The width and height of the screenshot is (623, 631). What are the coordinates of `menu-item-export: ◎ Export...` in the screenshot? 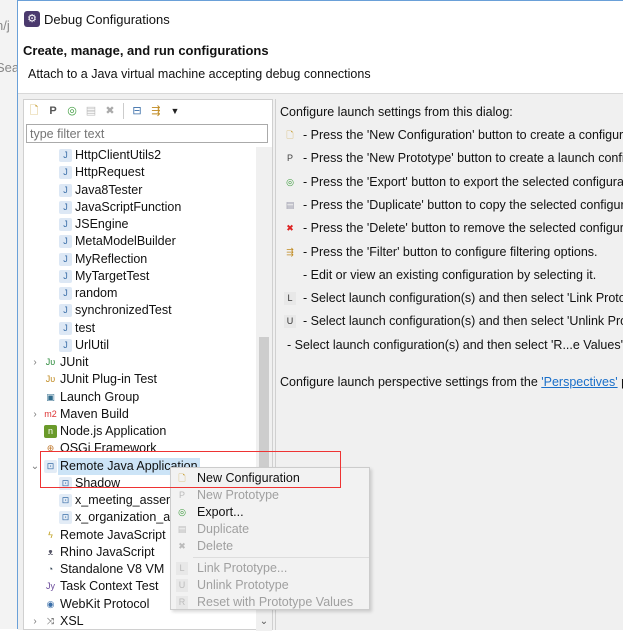 It's located at (270, 512).